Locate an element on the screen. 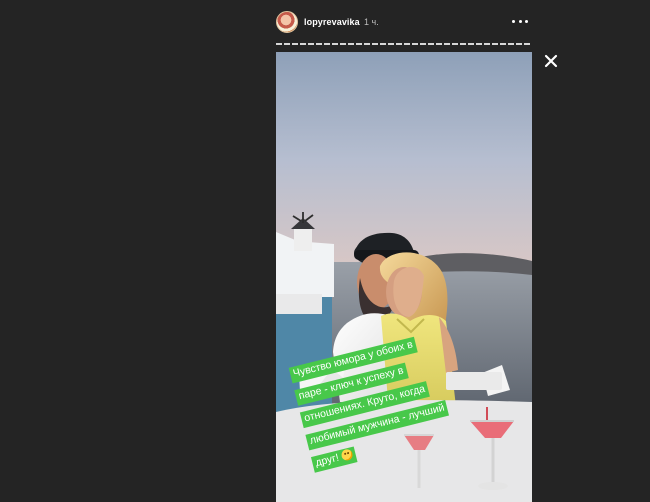  story-header: lopyrevavika 1 ч. is located at coordinates (404, 22).